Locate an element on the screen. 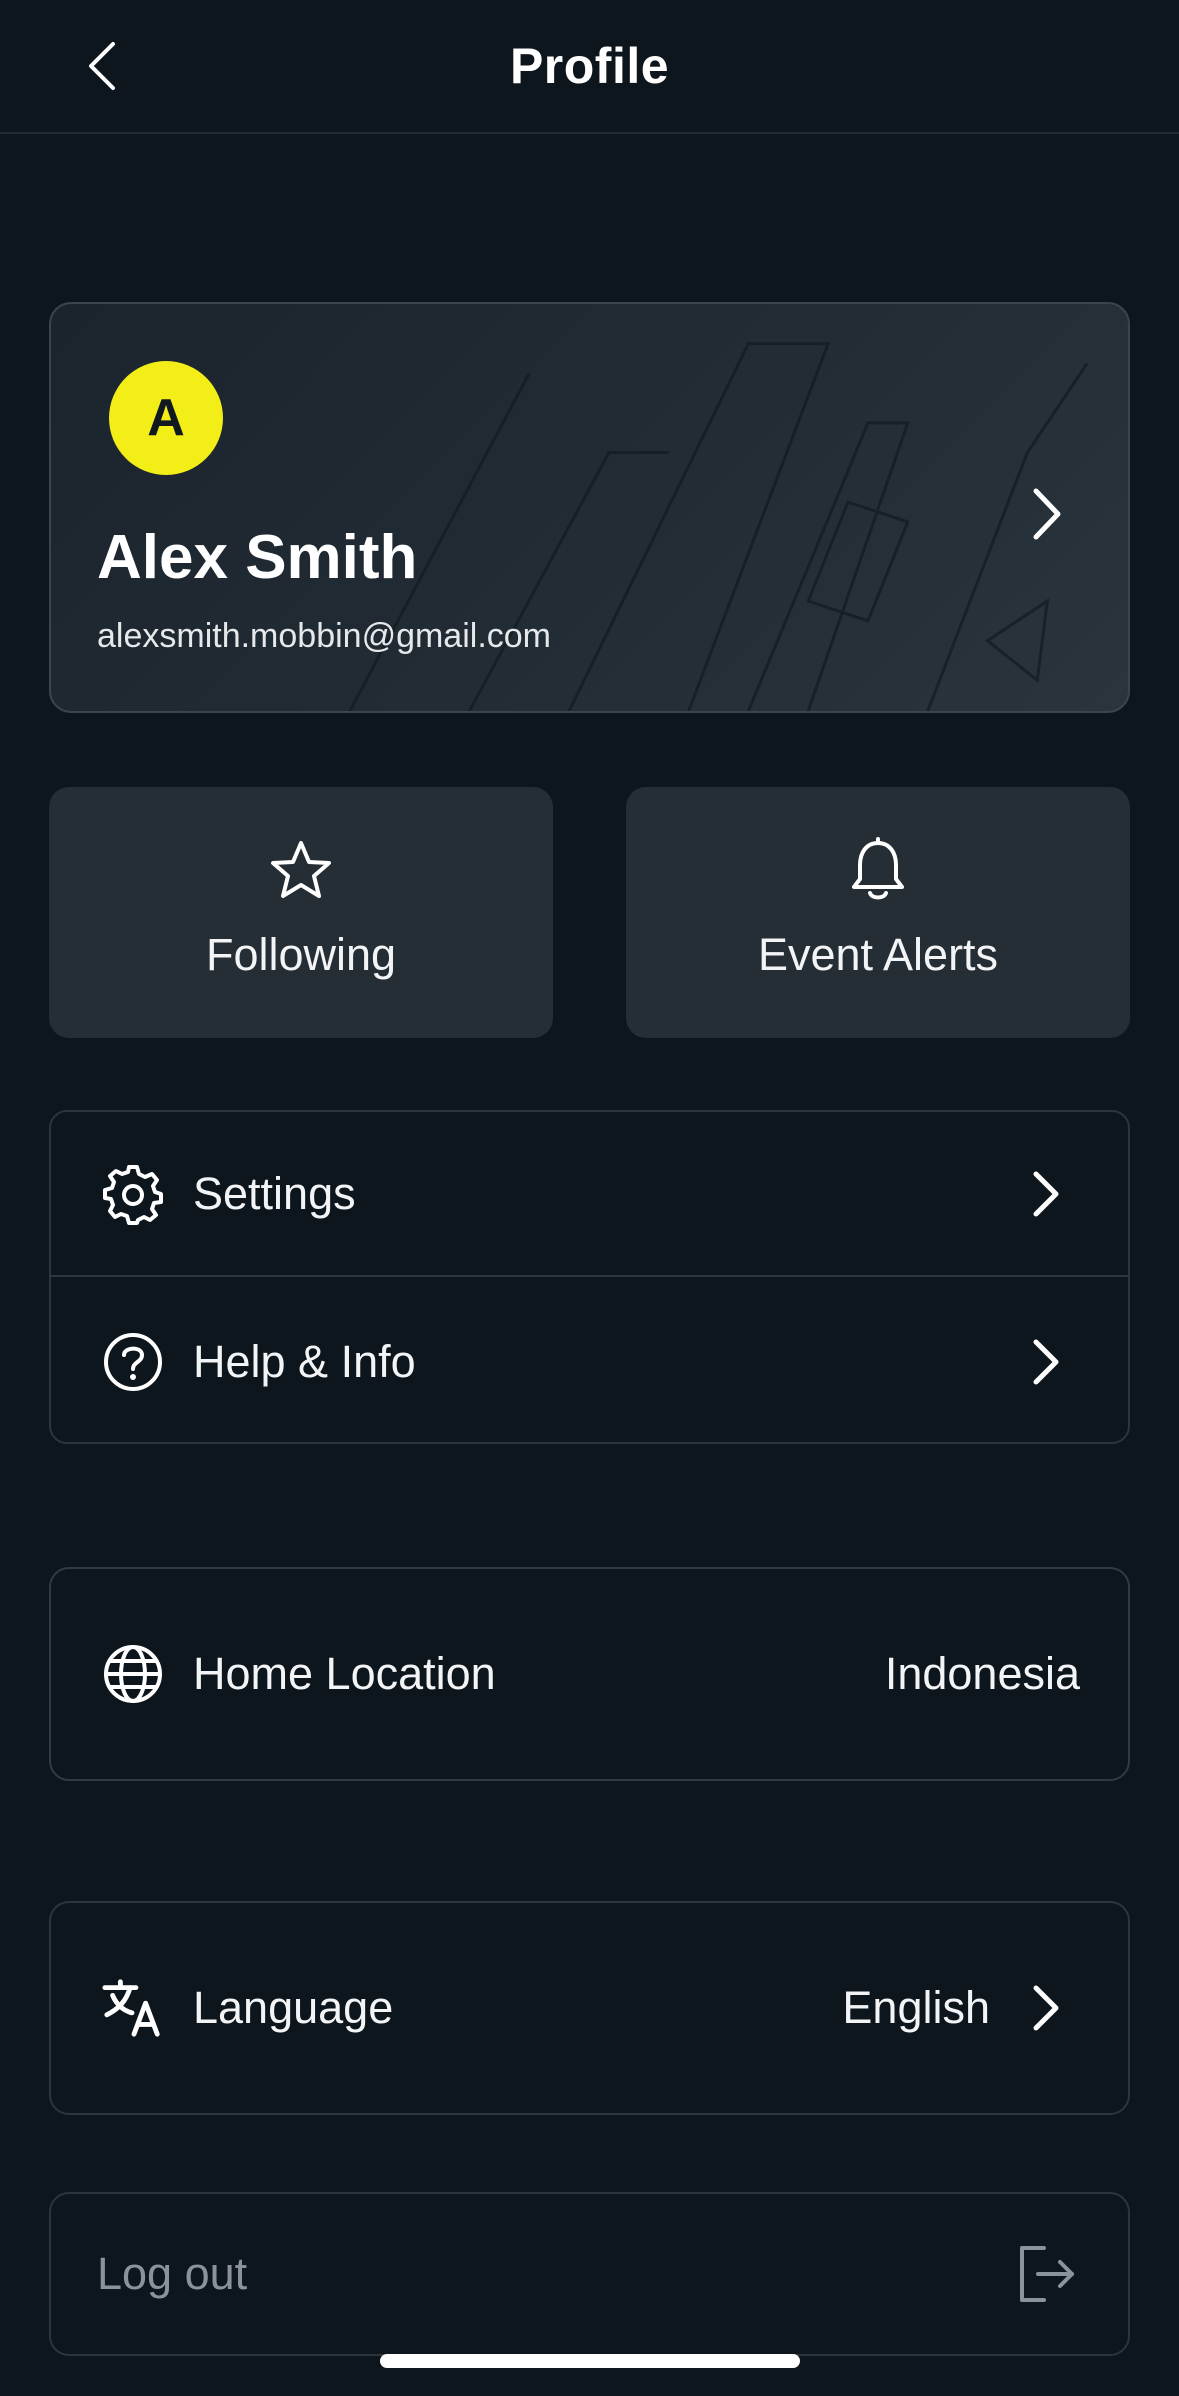 This screenshot has width=1179, height=2396. following-label: Following is located at coordinates (301, 954).